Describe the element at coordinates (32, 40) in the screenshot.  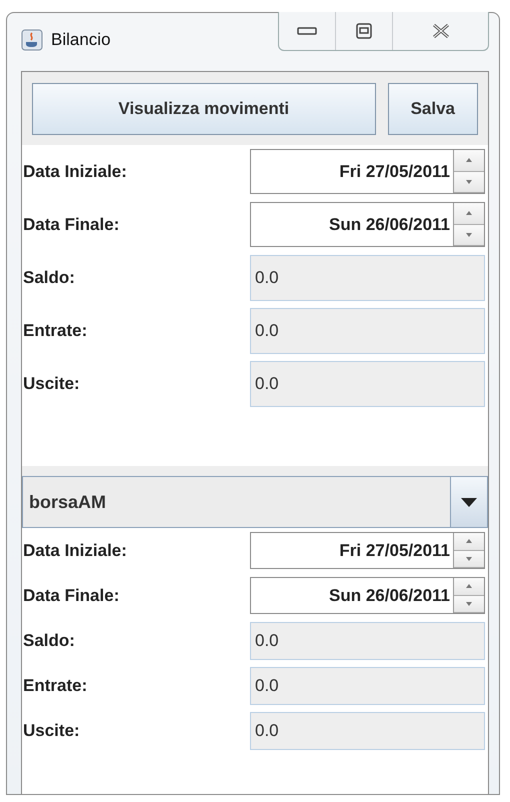
I see `coffee-cup-icon` at that location.